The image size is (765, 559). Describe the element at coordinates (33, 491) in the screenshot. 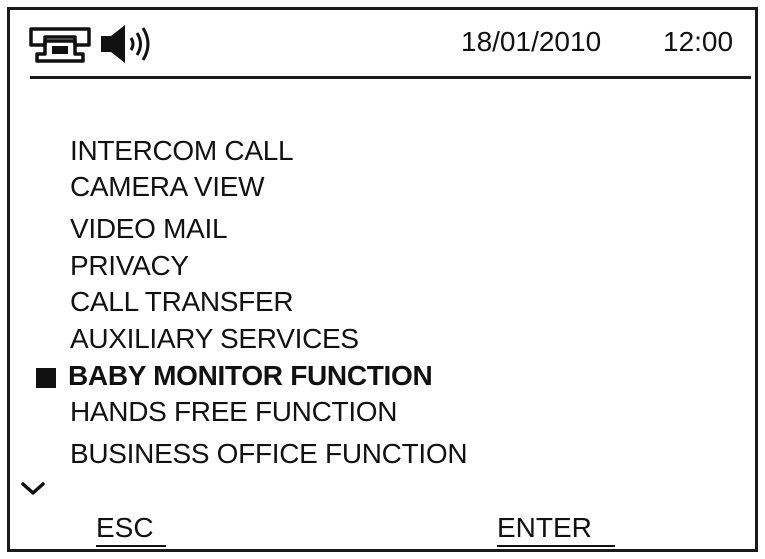

I see `chevron-down-icon` at that location.